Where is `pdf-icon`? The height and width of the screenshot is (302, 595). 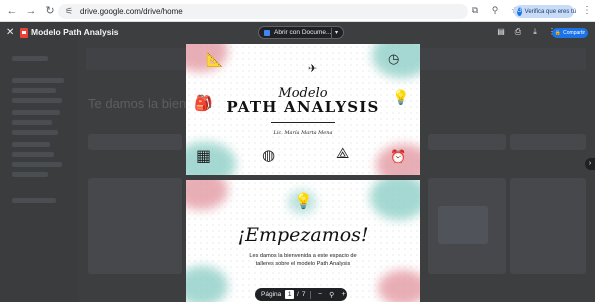
pdf-icon is located at coordinates (24, 33).